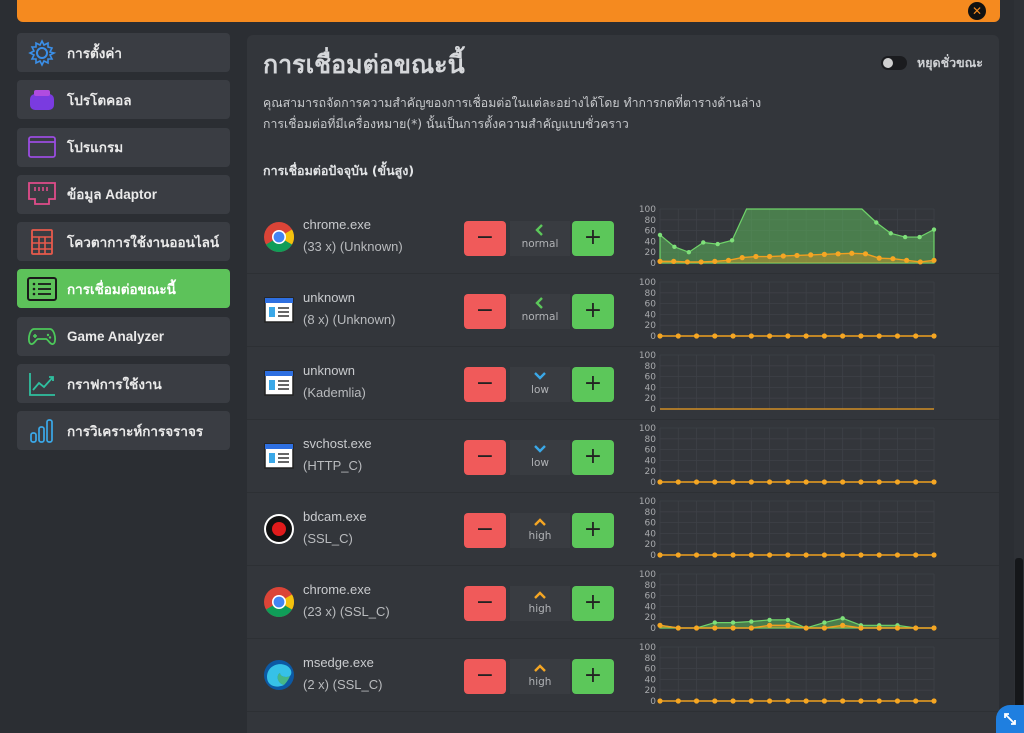 The image size is (1024, 733). I want to click on pause-control: หยุดชั่วขณะ, so click(931, 63).